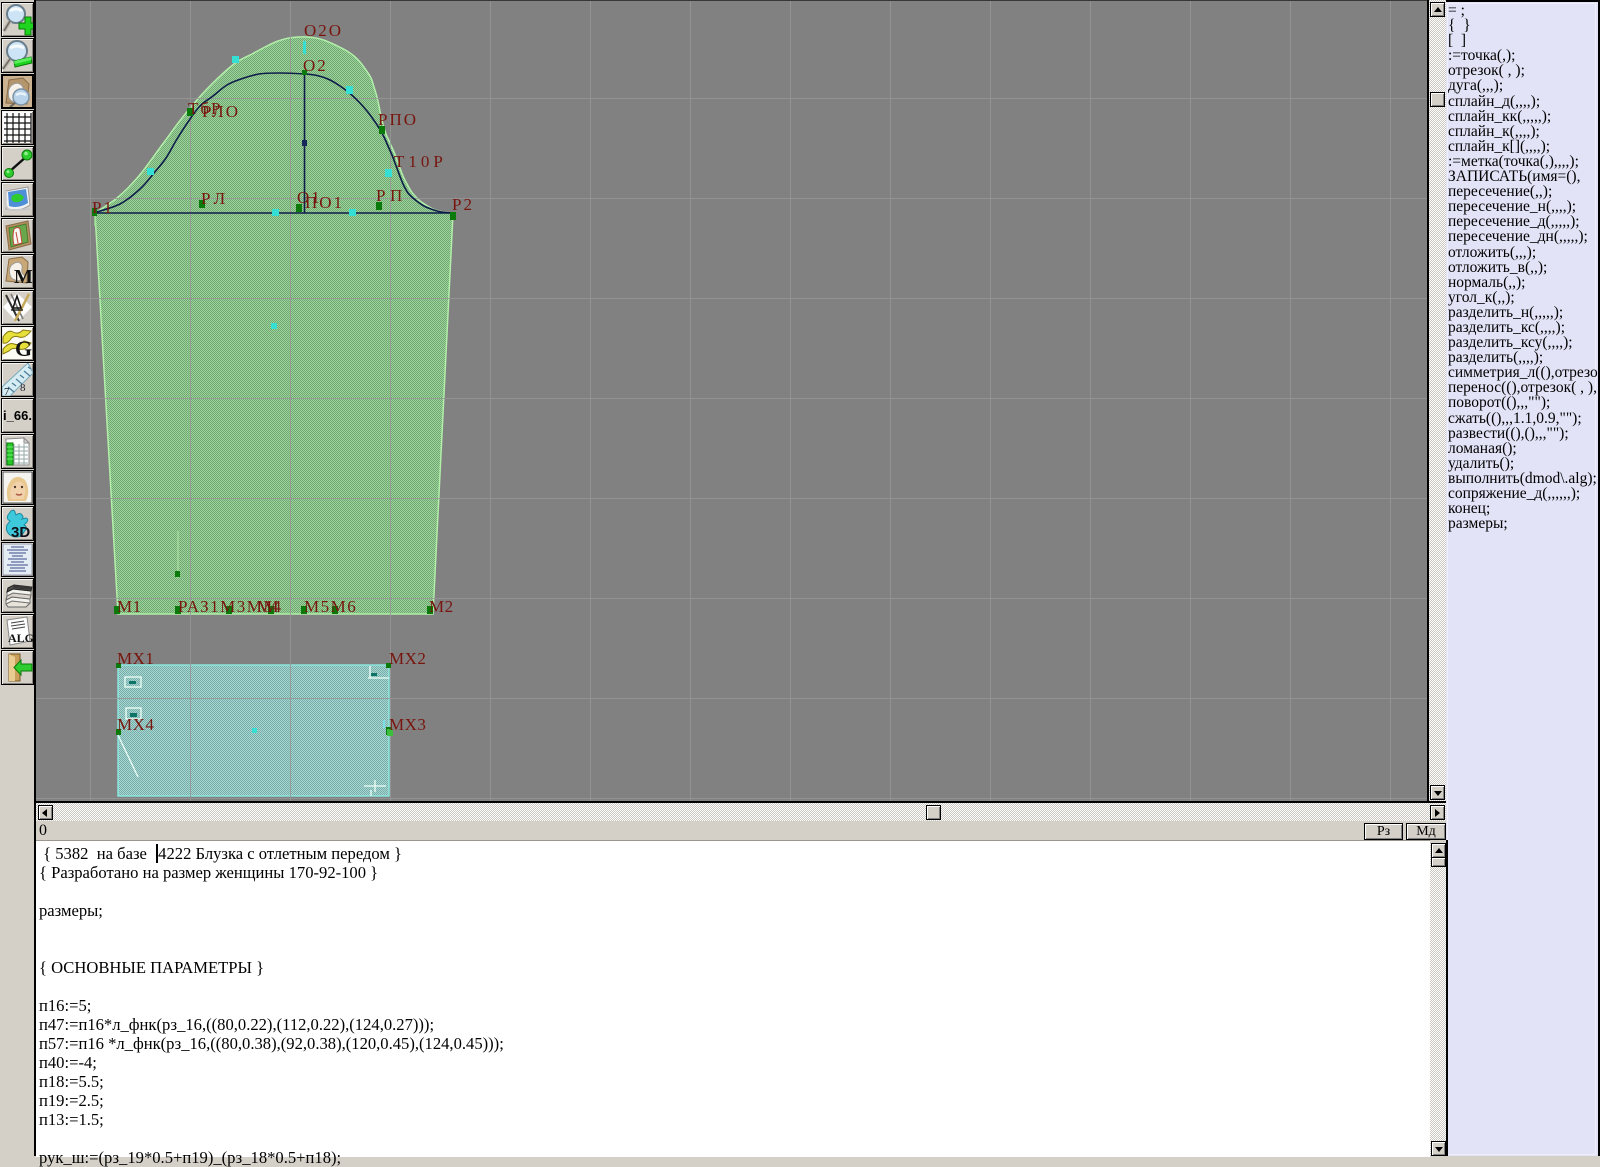 This screenshot has width=1600, height=1167. Describe the element at coordinates (20, 532) in the screenshot. I see `svg-text: 3D` at that location.